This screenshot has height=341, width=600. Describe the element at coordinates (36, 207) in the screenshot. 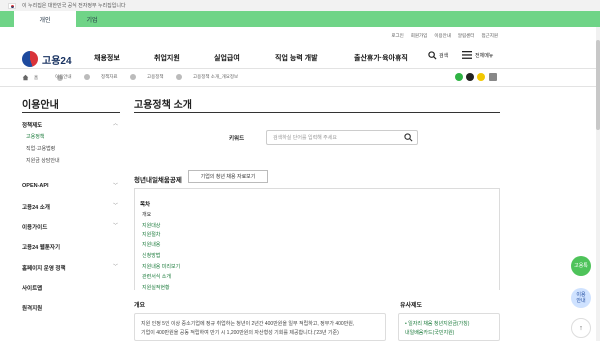

I see `sidebar-item-about: 고용24 소개` at that location.